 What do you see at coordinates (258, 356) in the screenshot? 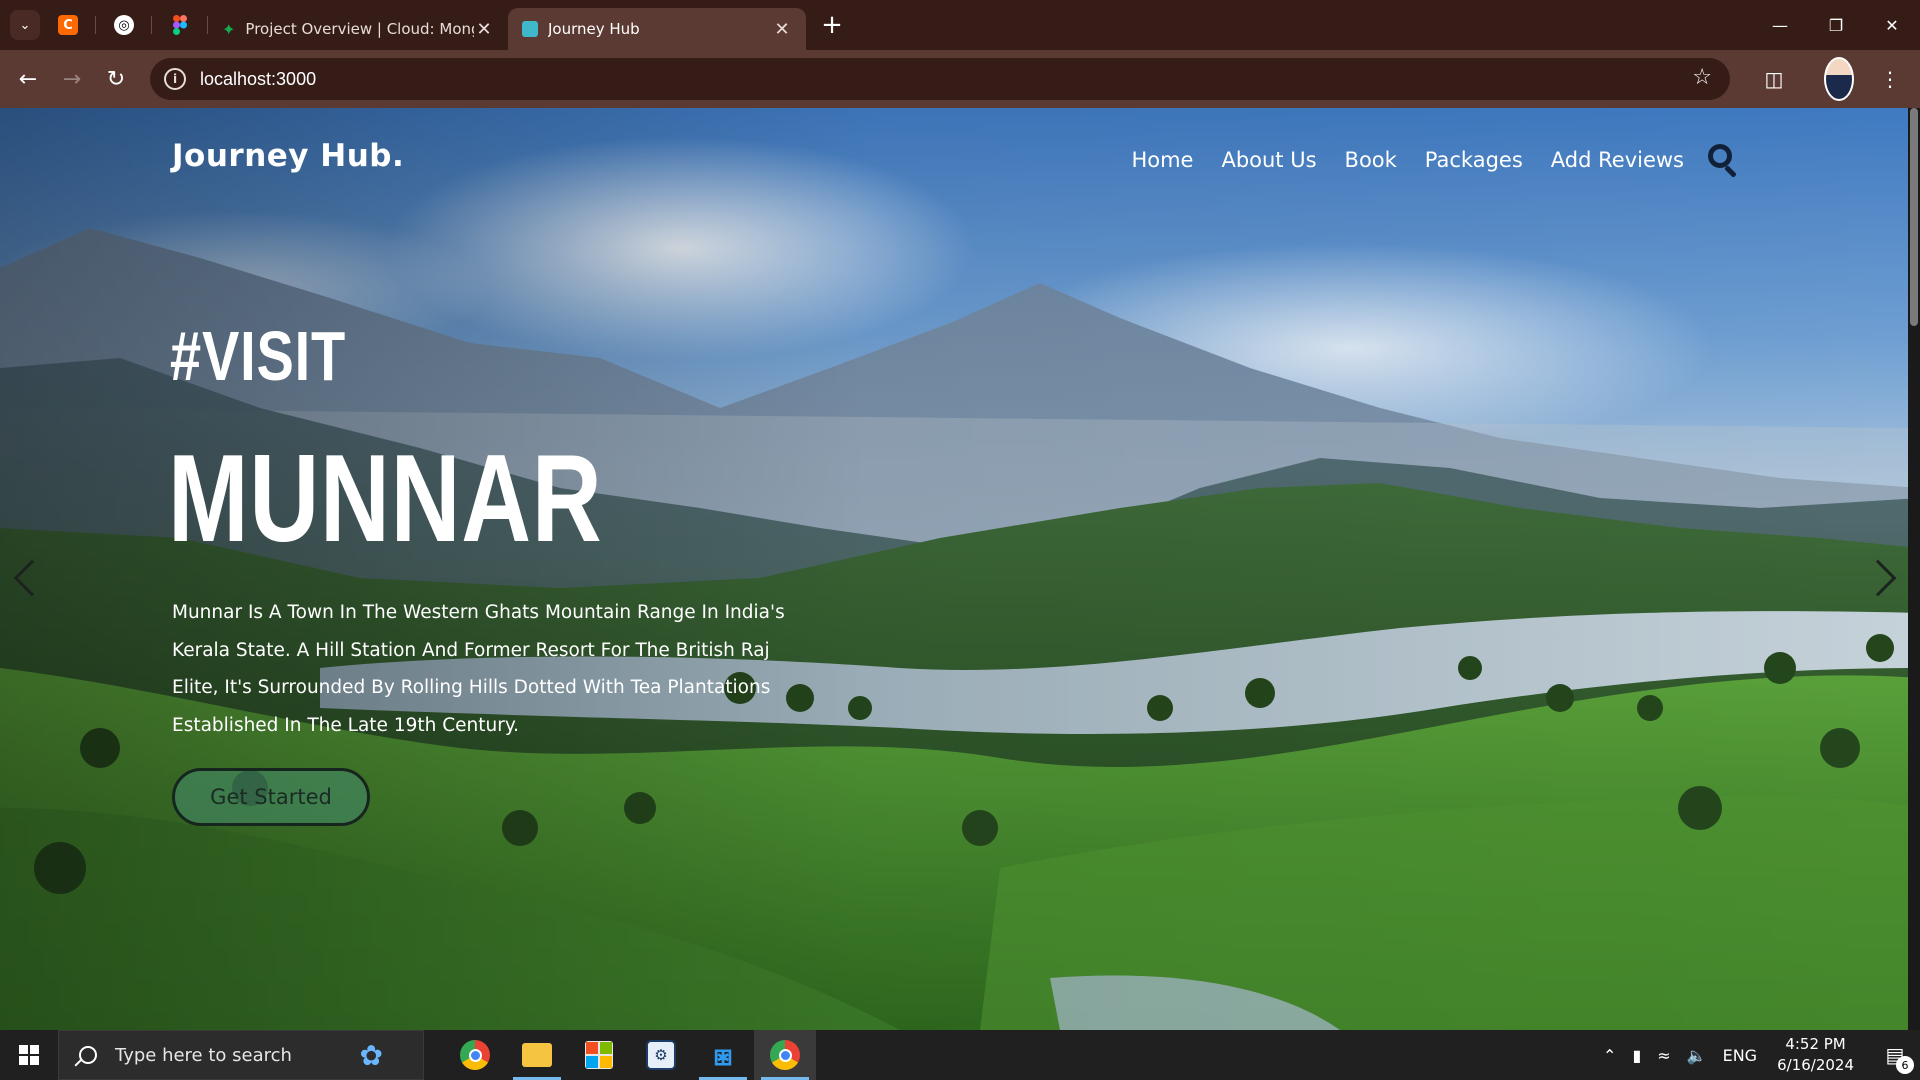
I see `hero-kicker: #VISIT` at bounding box center [258, 356].